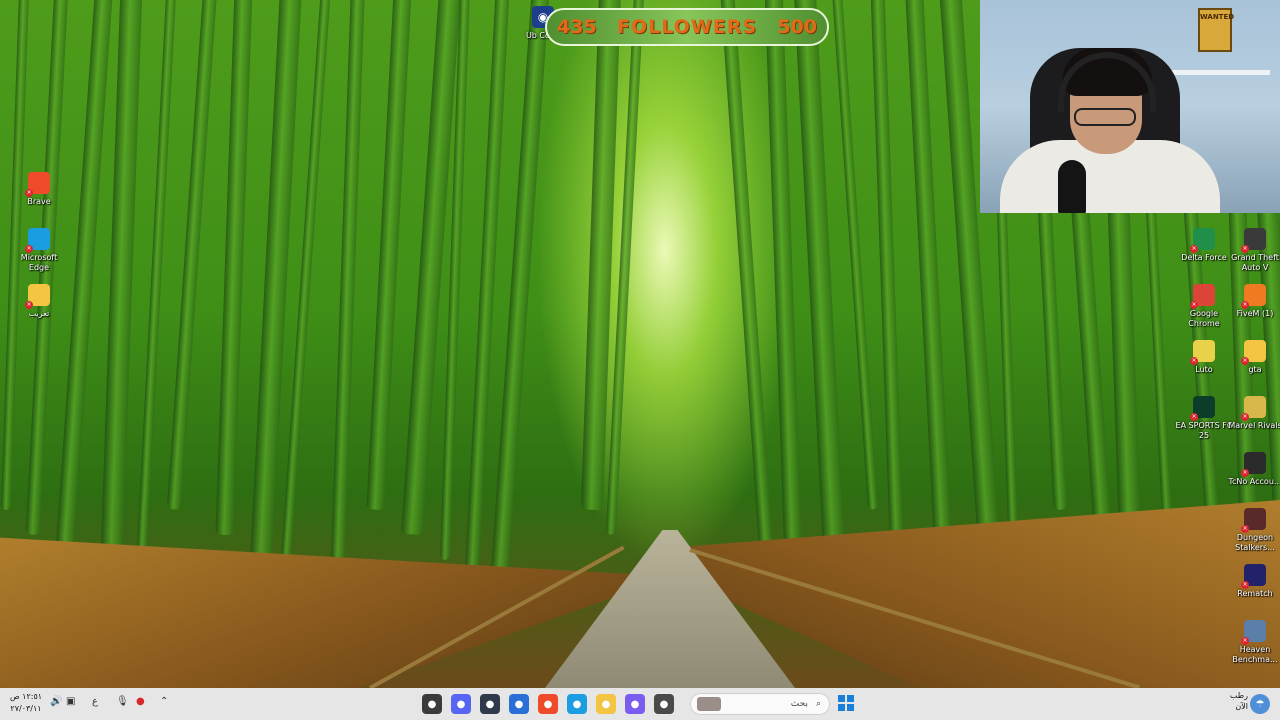 The image size is (1280, 720). What do you see at coordinates (799, 704) in the screenshot?
I see `search-placeholder: بحث` at bounding box center [799, 704].